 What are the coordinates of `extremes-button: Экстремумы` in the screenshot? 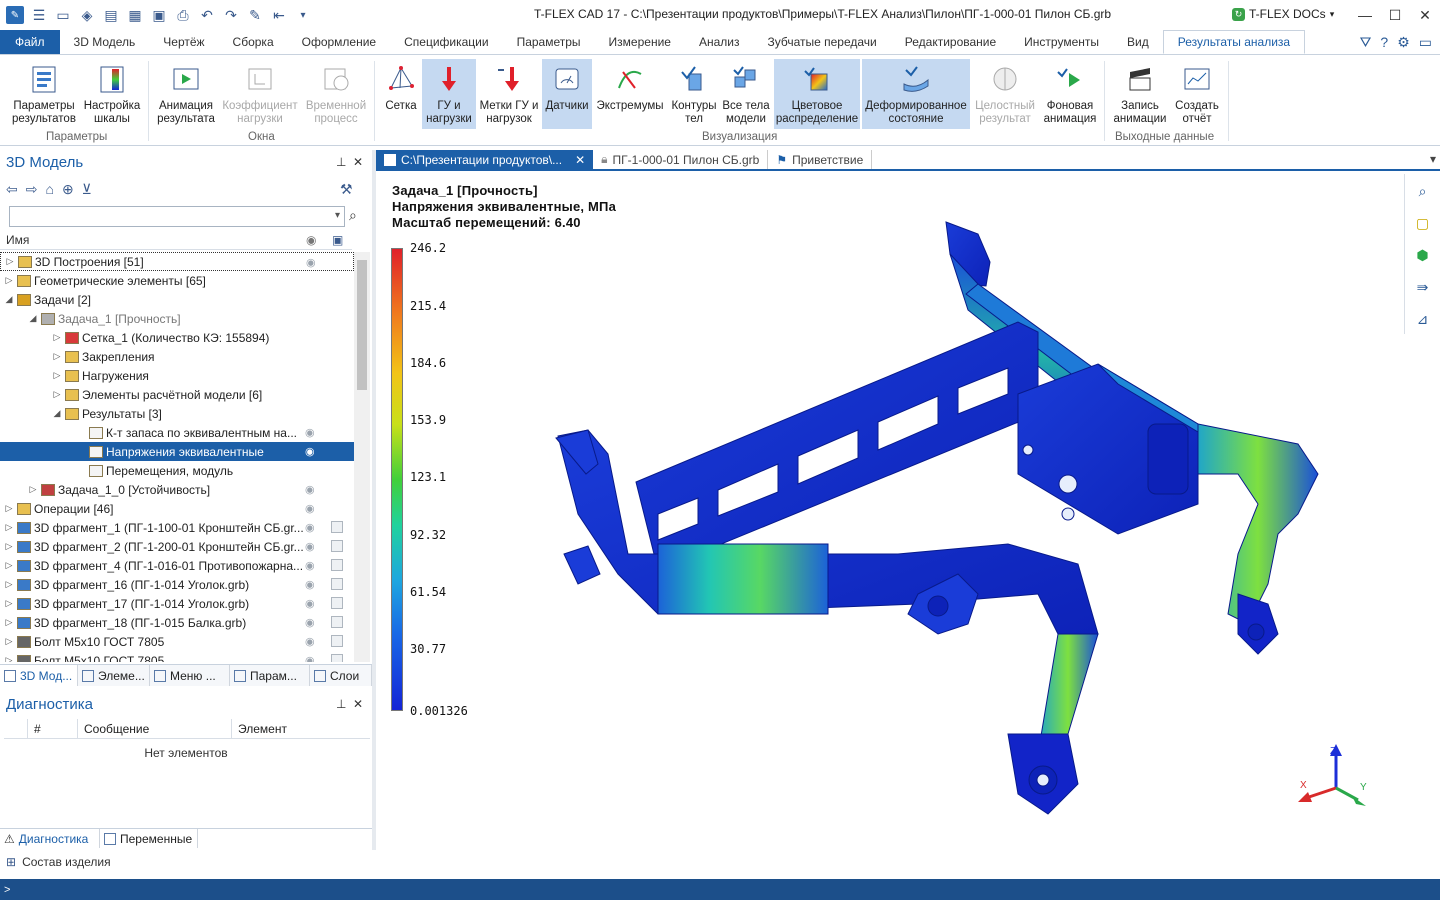 It's located at (630, 94).